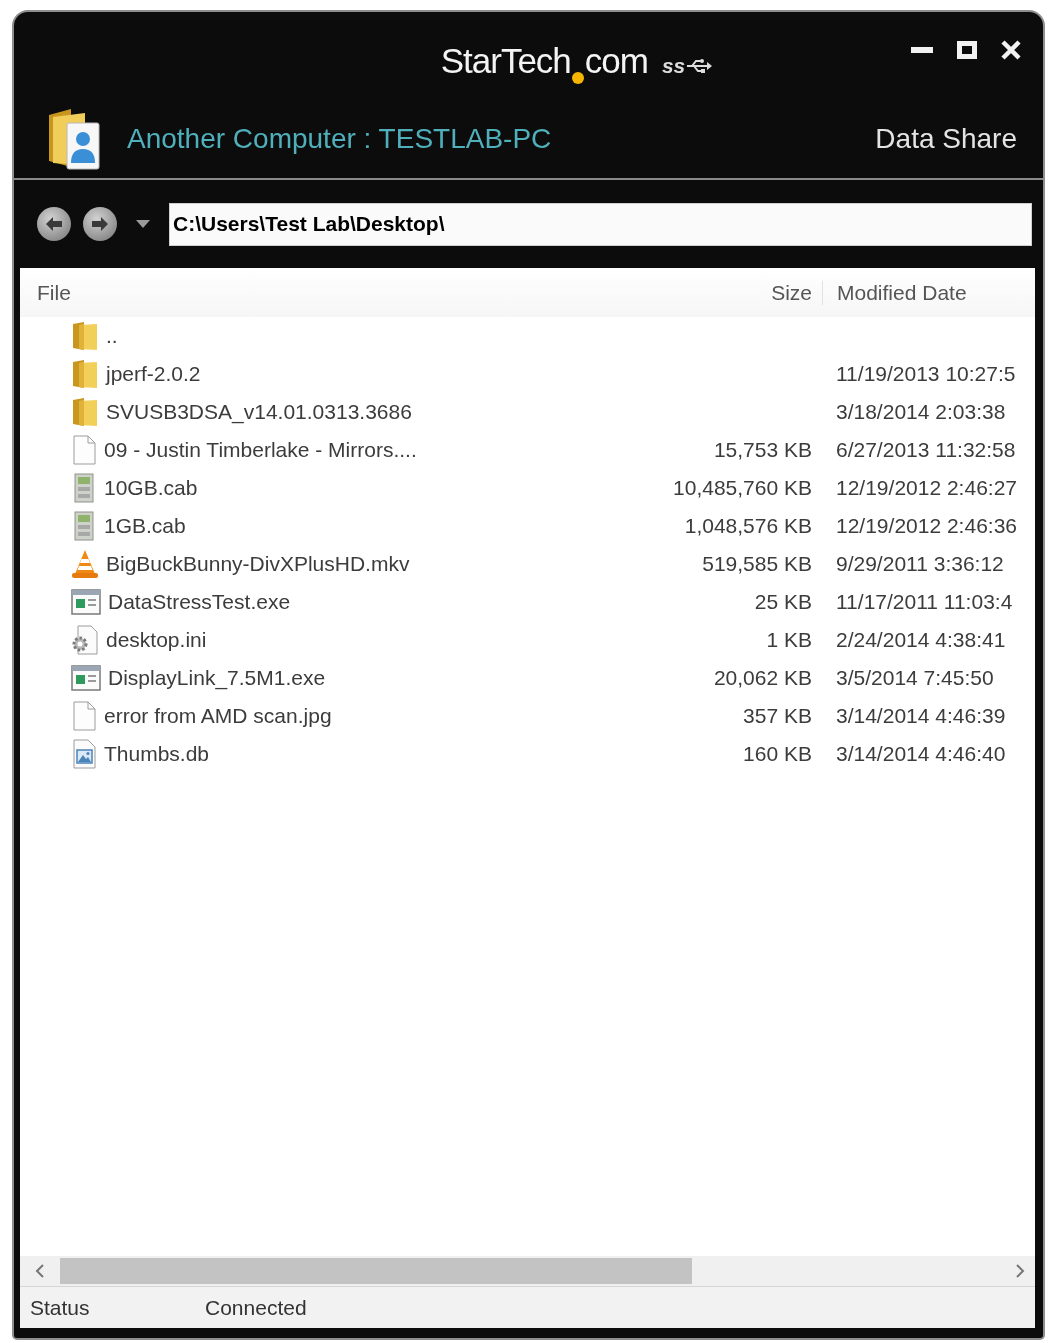  What do you see at coordinates (921, 640) in the screenshot?
I see `modified-date: 2/24/2014 4:38:41` at bounding box center [921, 640].